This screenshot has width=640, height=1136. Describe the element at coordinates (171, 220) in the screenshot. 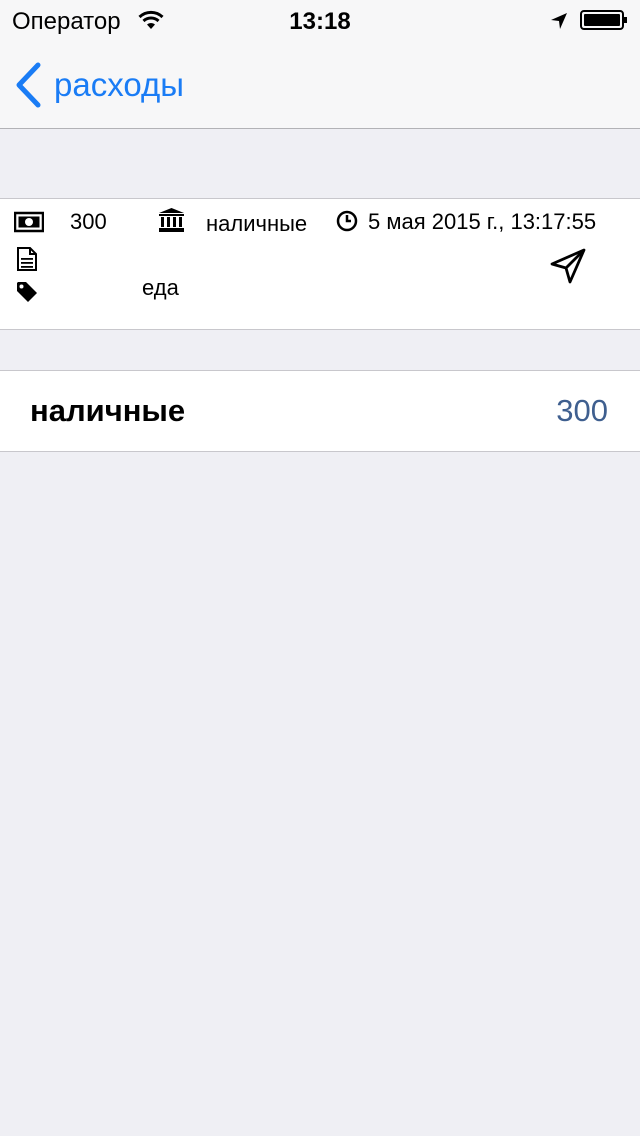

I see `bank-icon` at that location.